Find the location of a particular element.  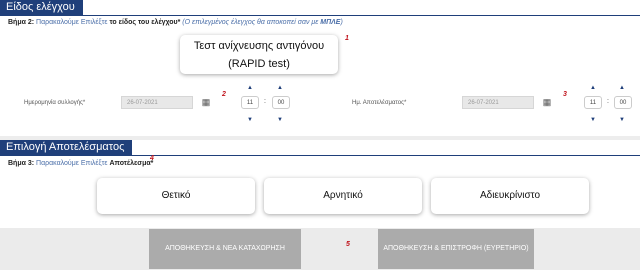

marker-4: 4 is located at coordinates (152, 158).